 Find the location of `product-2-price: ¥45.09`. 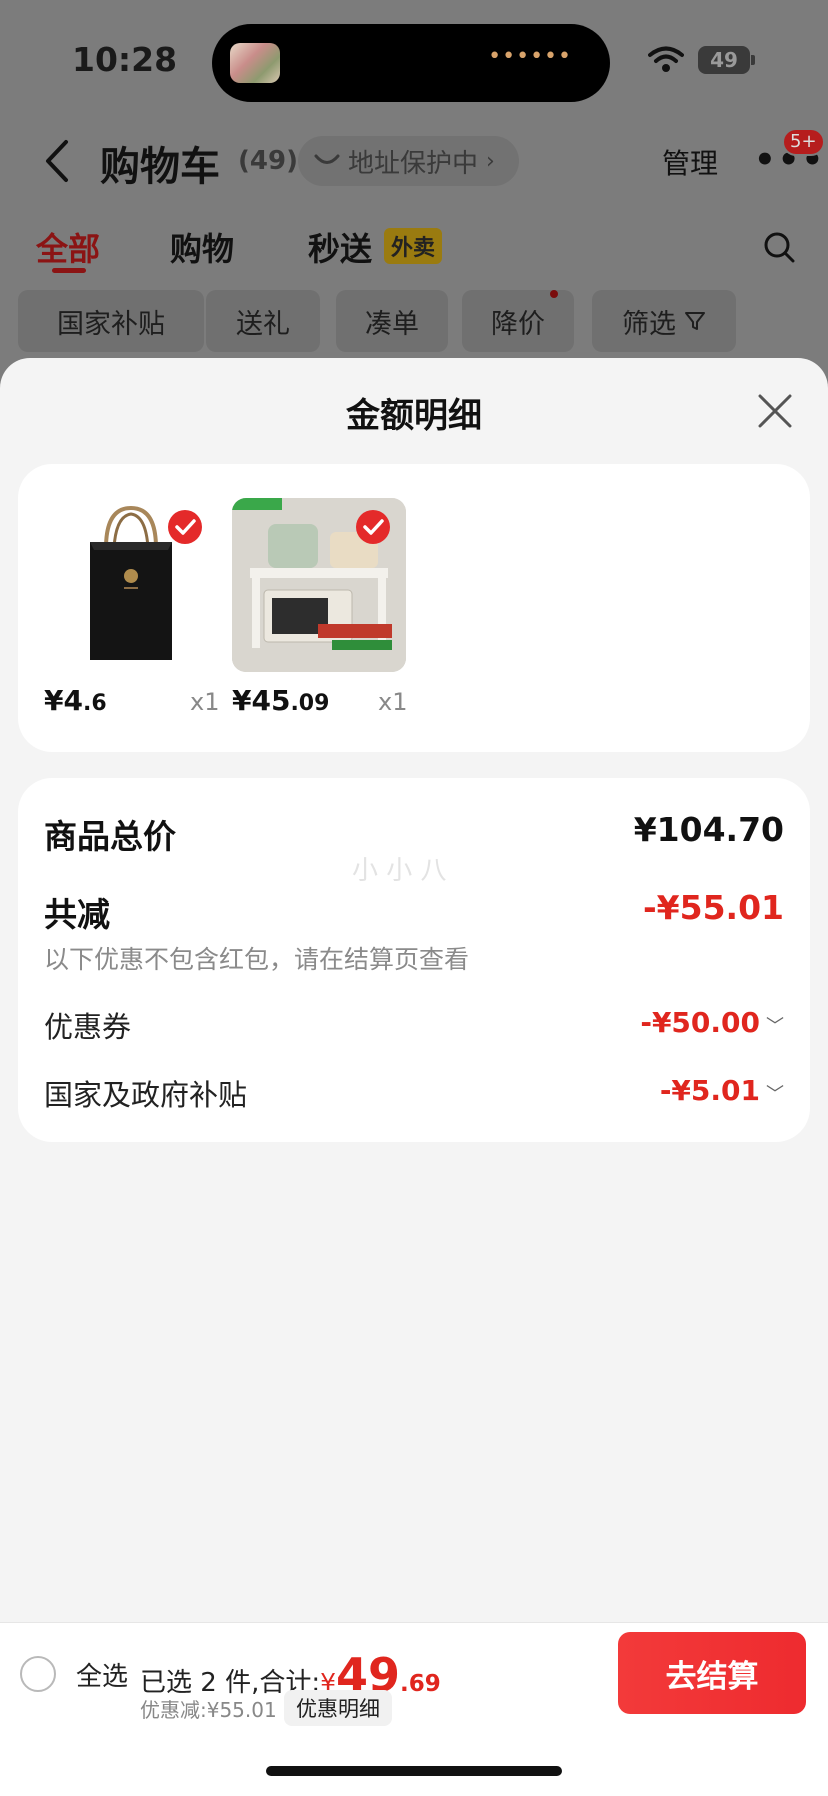

product-2-price: ¥45.09 is located at coordinates (281, 700).